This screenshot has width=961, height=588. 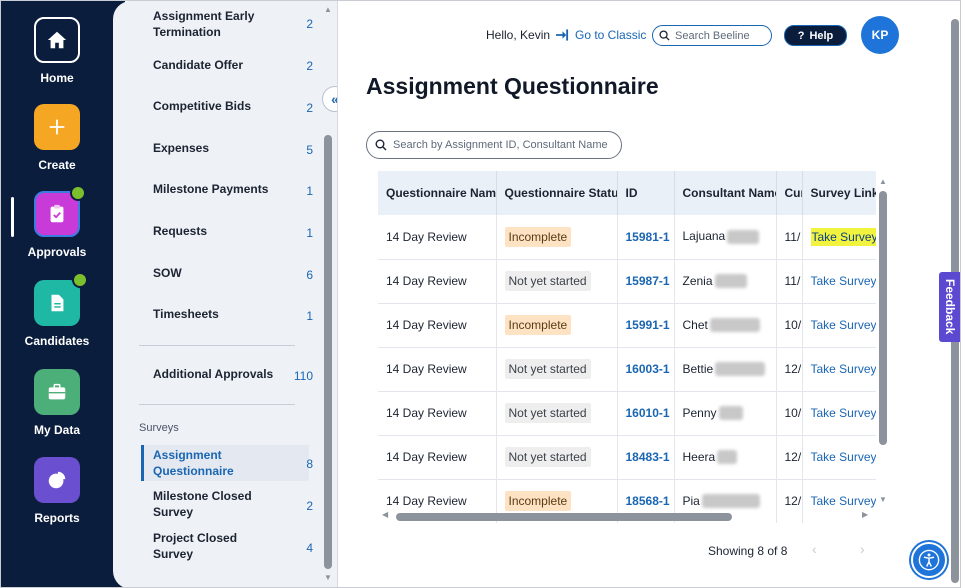 What do you see at coordinates (646, 193) in the screenshot?
I see `column-header: ID` at bounding box center [646, 193].